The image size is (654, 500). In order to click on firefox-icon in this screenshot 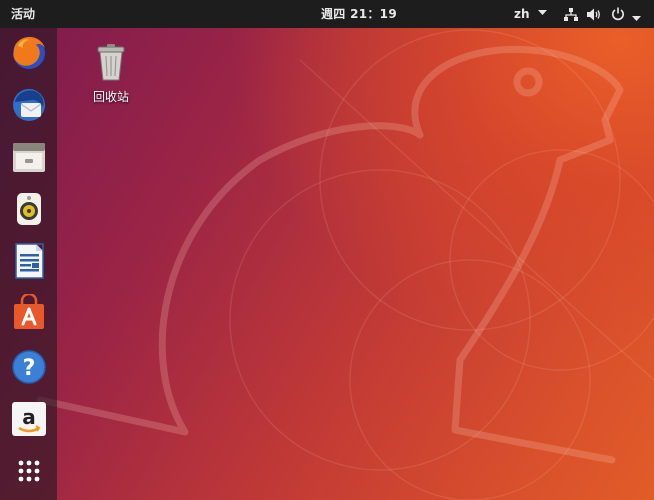, I will do `click(29, 53)`.